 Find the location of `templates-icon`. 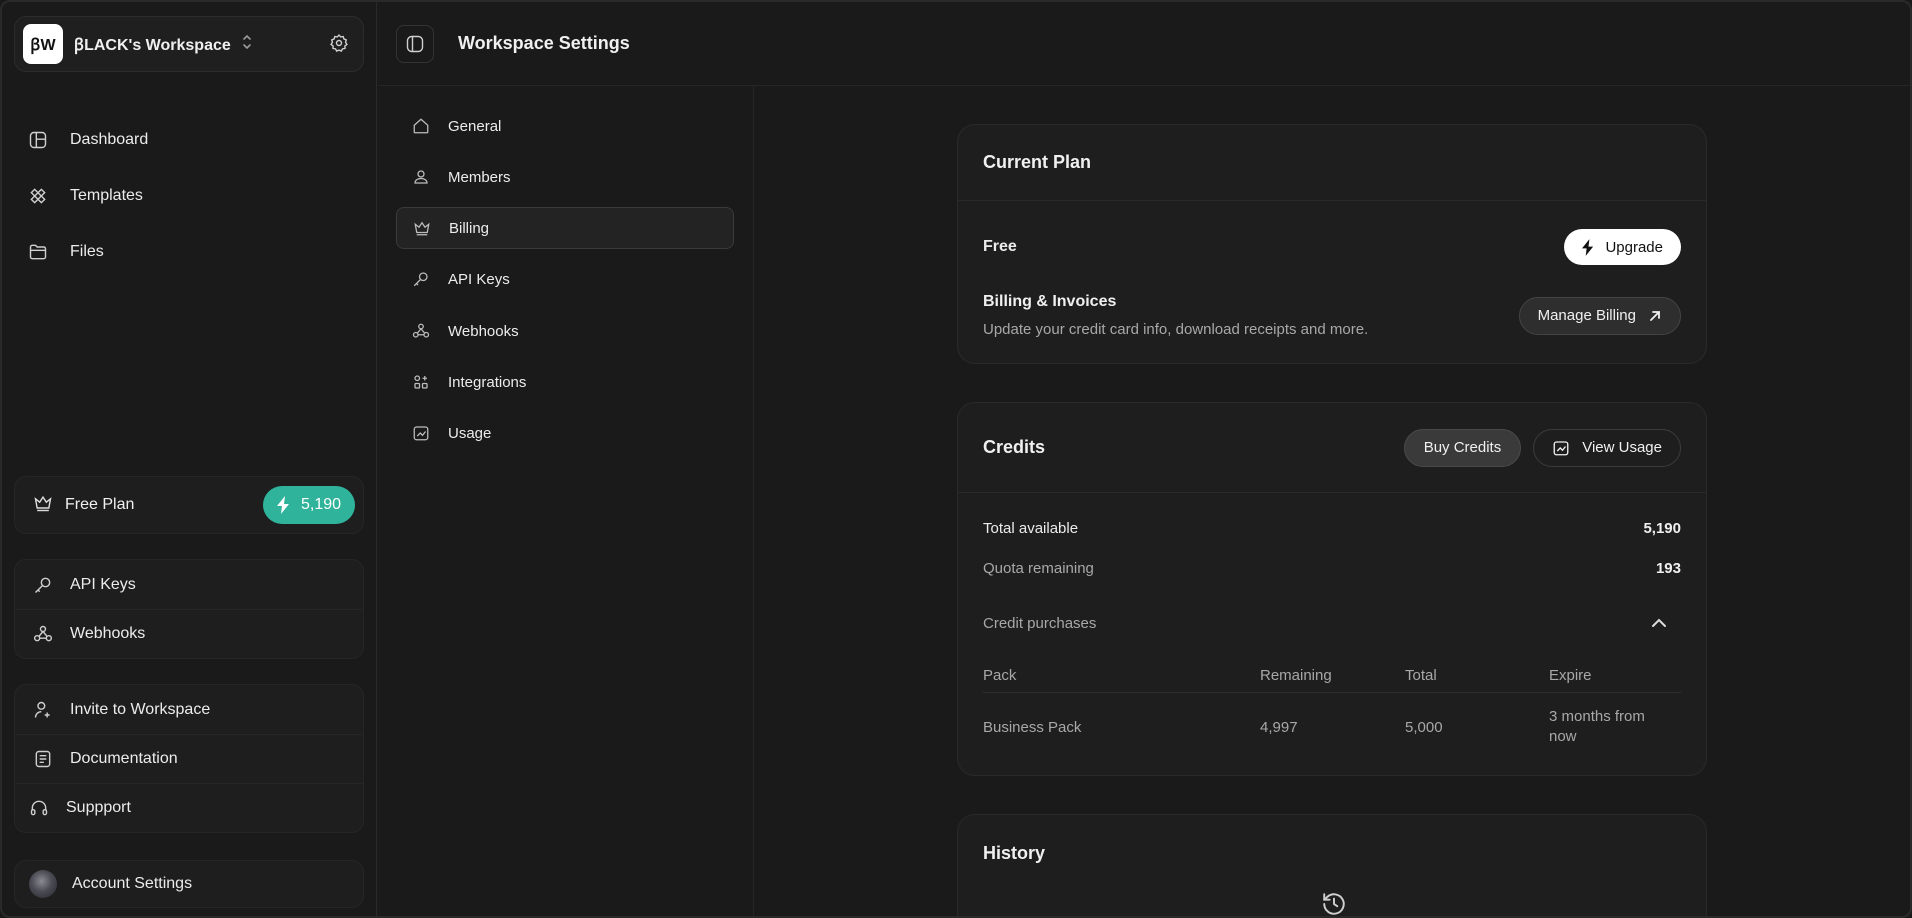

templates-icon is located at coordinates (38, 196).